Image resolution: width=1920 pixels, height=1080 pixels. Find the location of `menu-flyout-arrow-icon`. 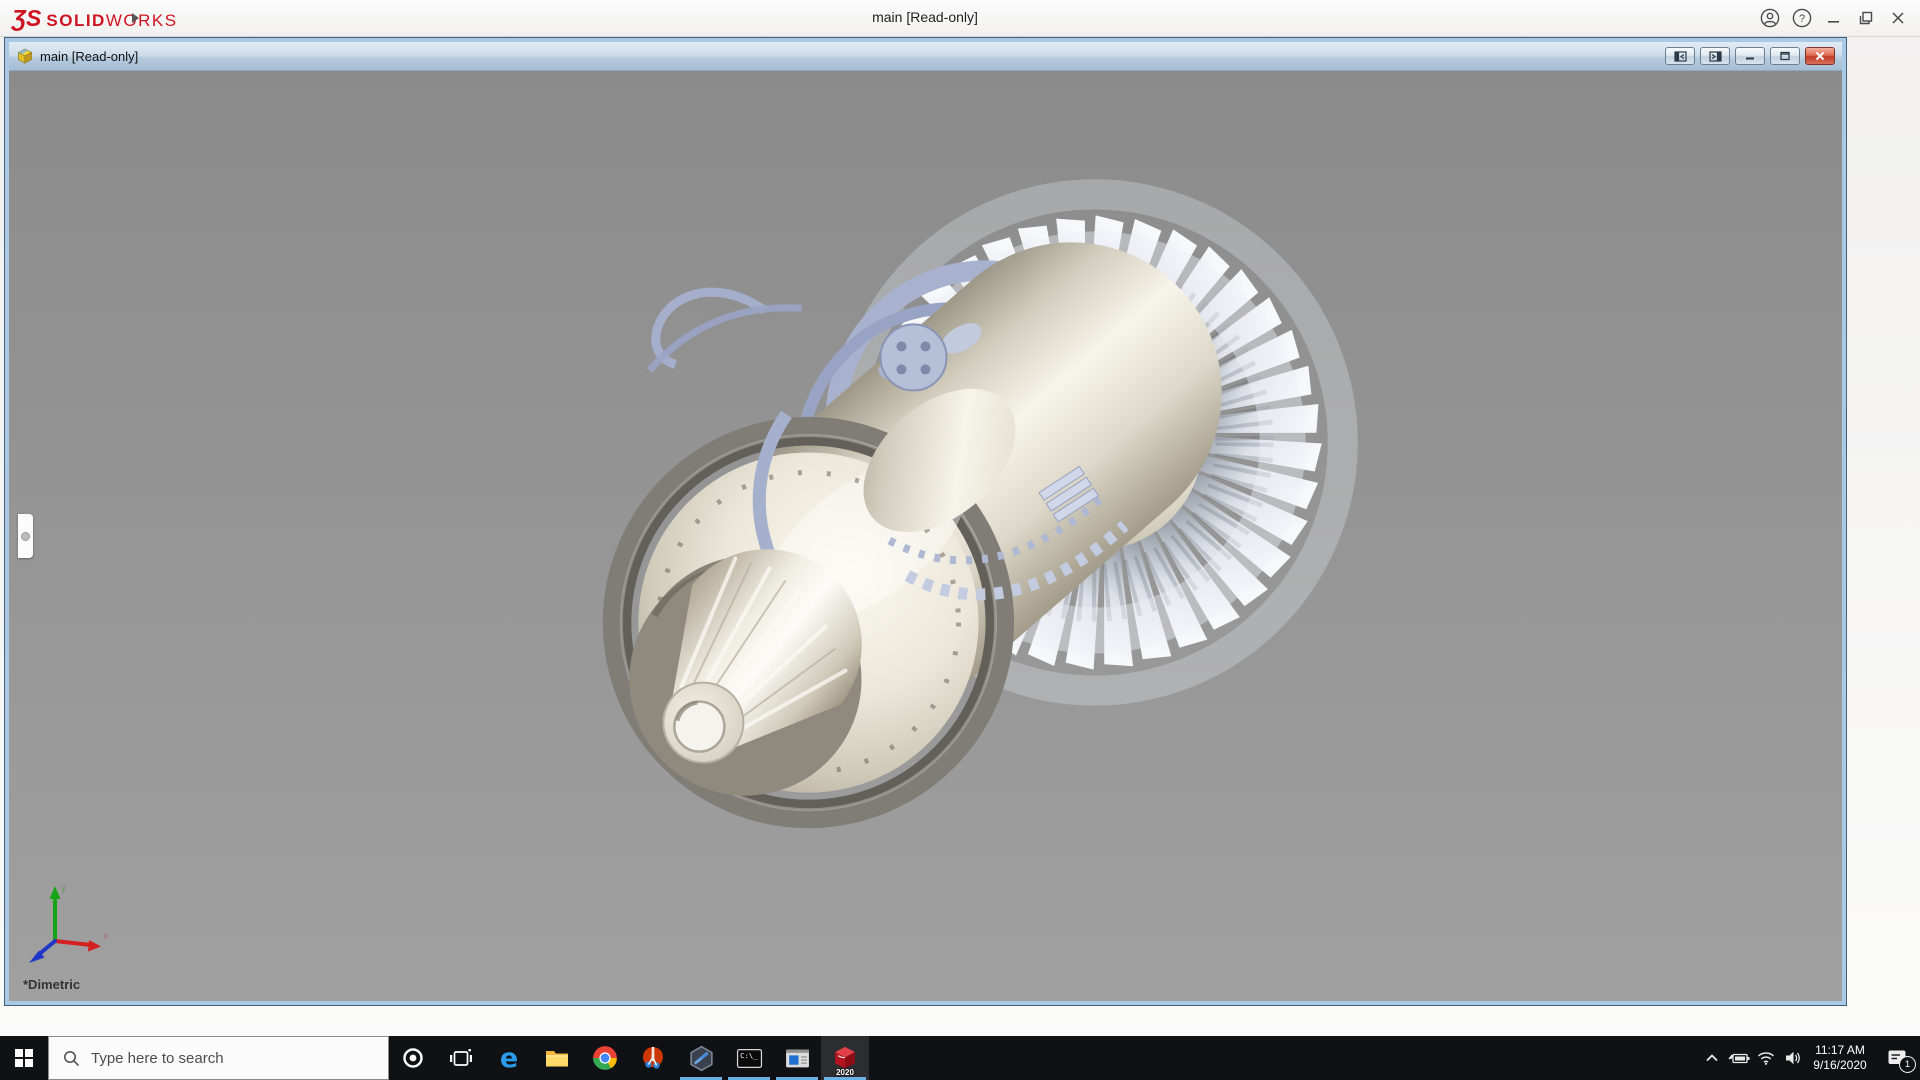

menu-flyout-arrow-icon is located at coordinates (135, 18).